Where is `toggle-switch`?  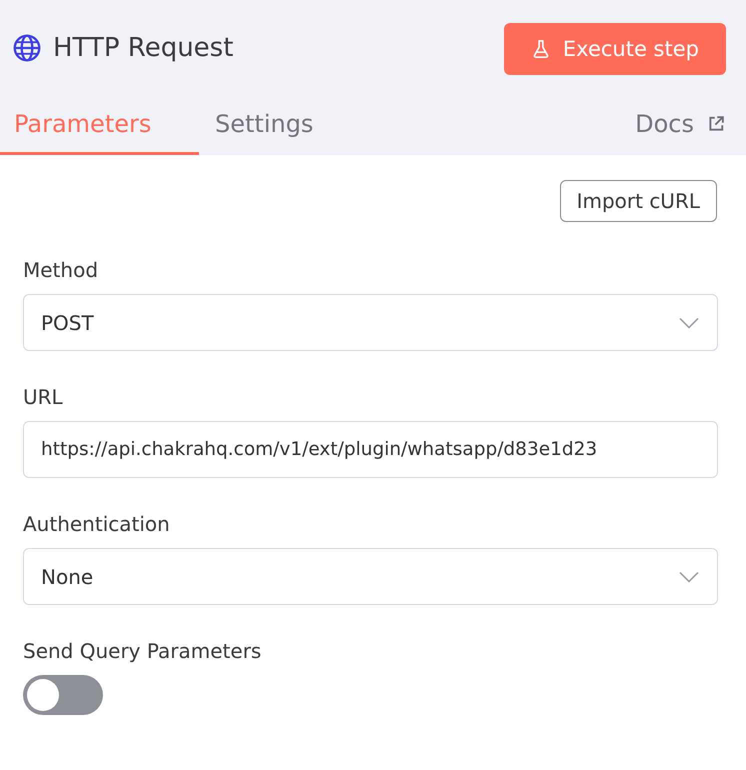
toggle-switch is located at coordinates (63, 695).